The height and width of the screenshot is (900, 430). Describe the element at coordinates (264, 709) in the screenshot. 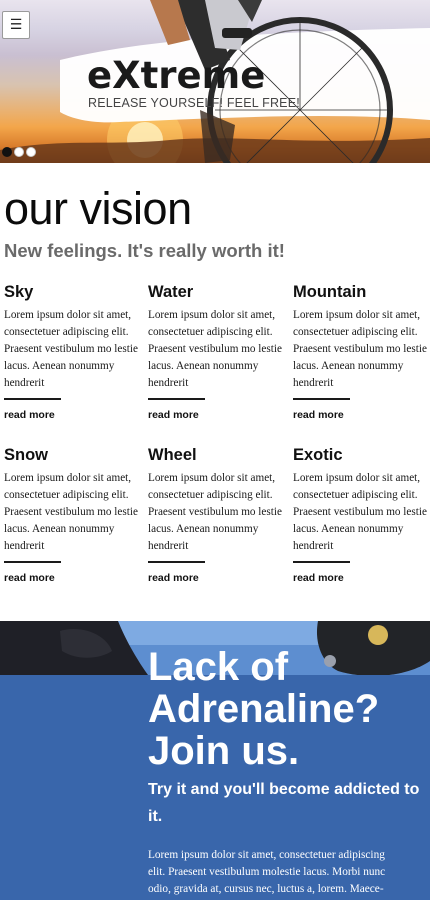

I see `cta-headline: Lack of Adrenaline? Join us.` at that location.